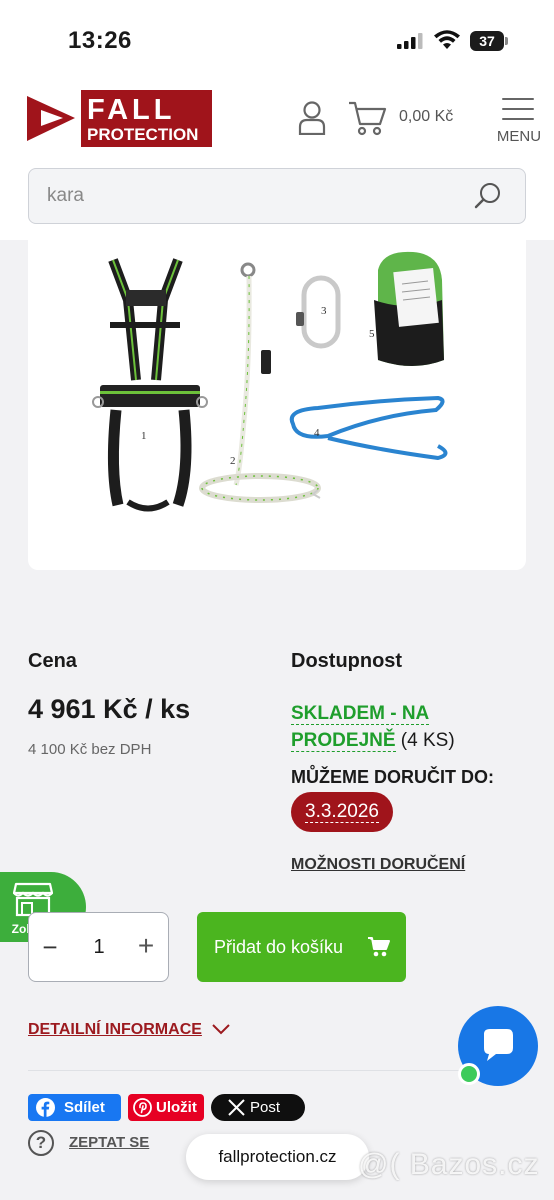  What do you see at coordinates (392, 777) in the screenshot?
I see `delivery-heading: MŮŽEME DORUČIT DO:` at bounding box center [392, 777].